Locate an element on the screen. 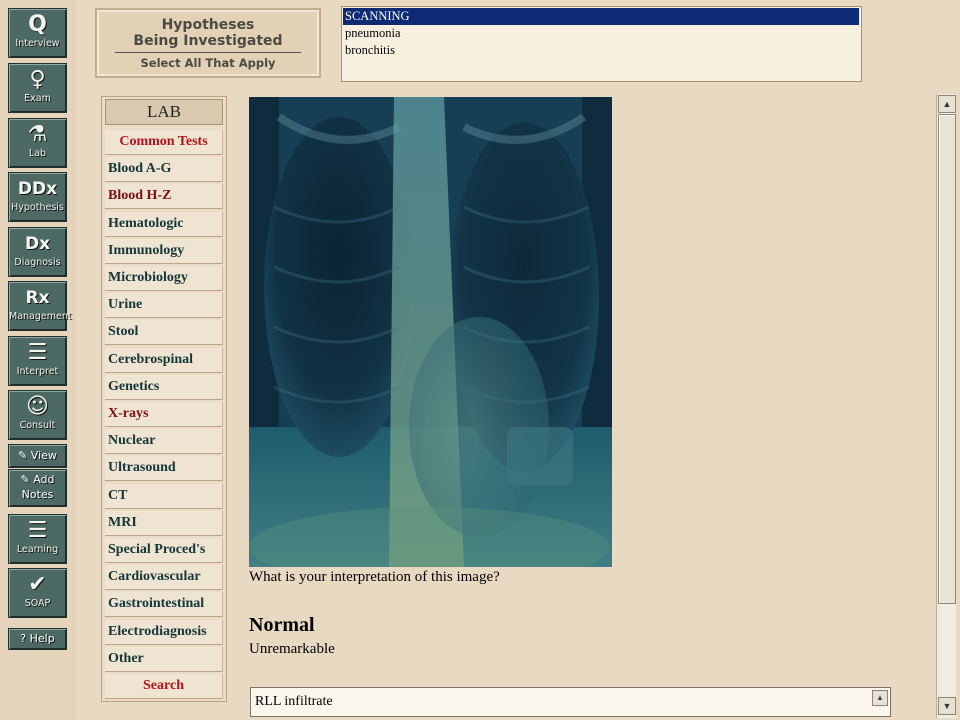  lab-item-x-rays: X-rays is located at coordinates (164, 414).